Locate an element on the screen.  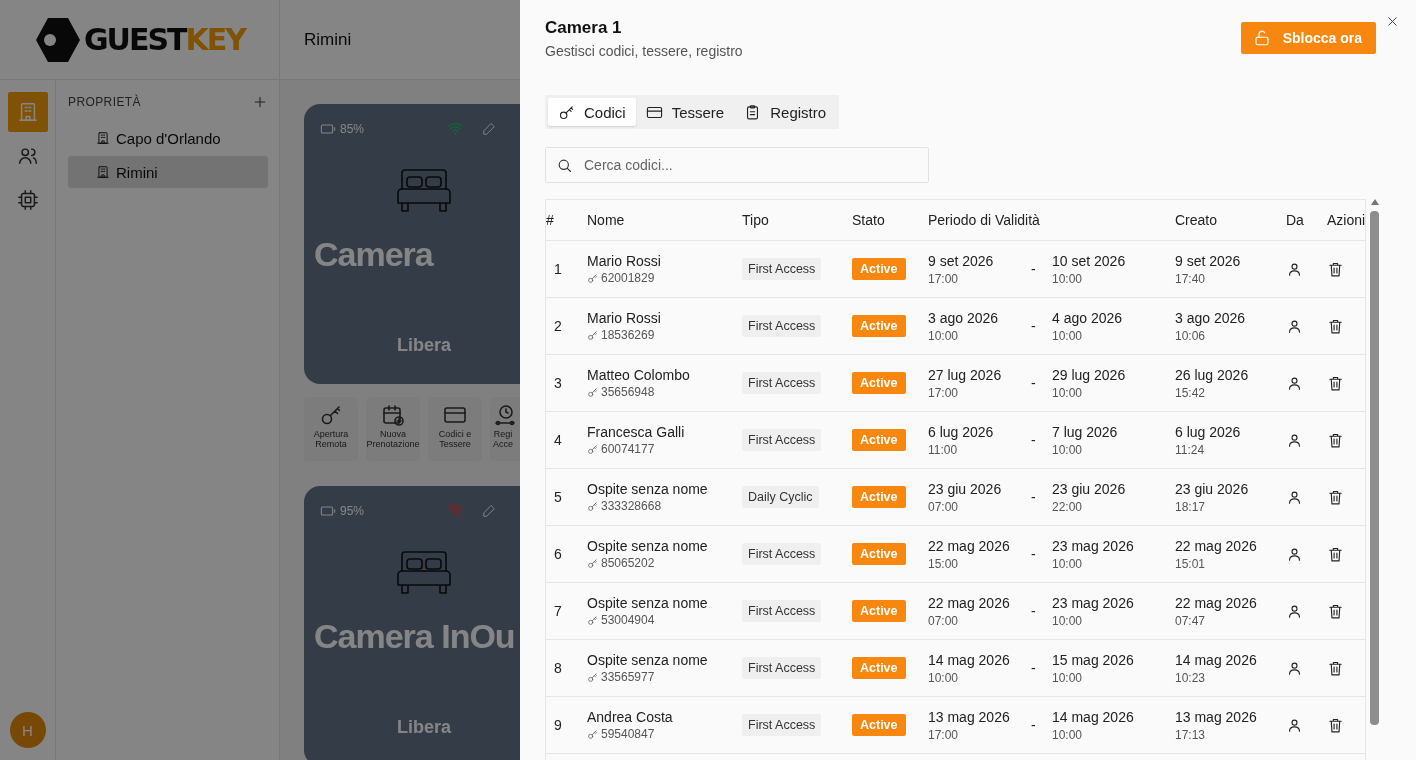
room-action-button: Nuova Prenotazione is located at coordinates (393, 429).